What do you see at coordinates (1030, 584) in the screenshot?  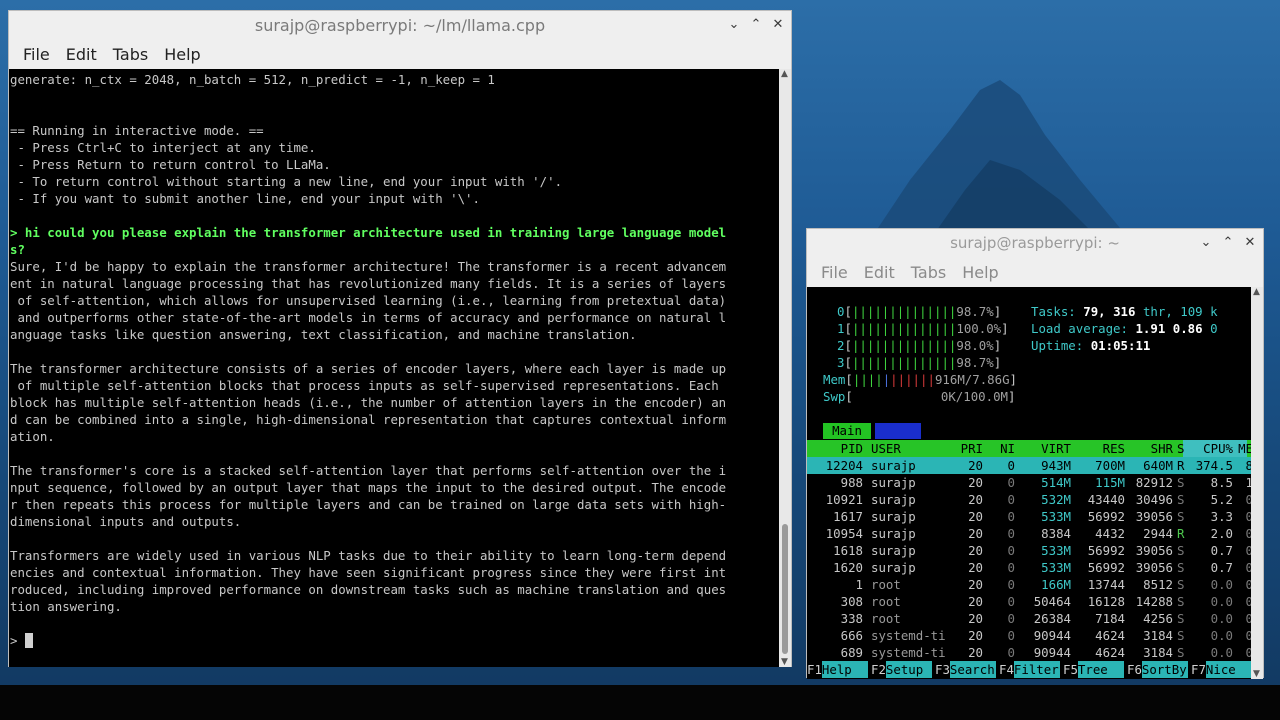 I see `process-row: 1 root 20 0 166M 13744 8512 S 0.0 0` at bounding box center [1030, 584].